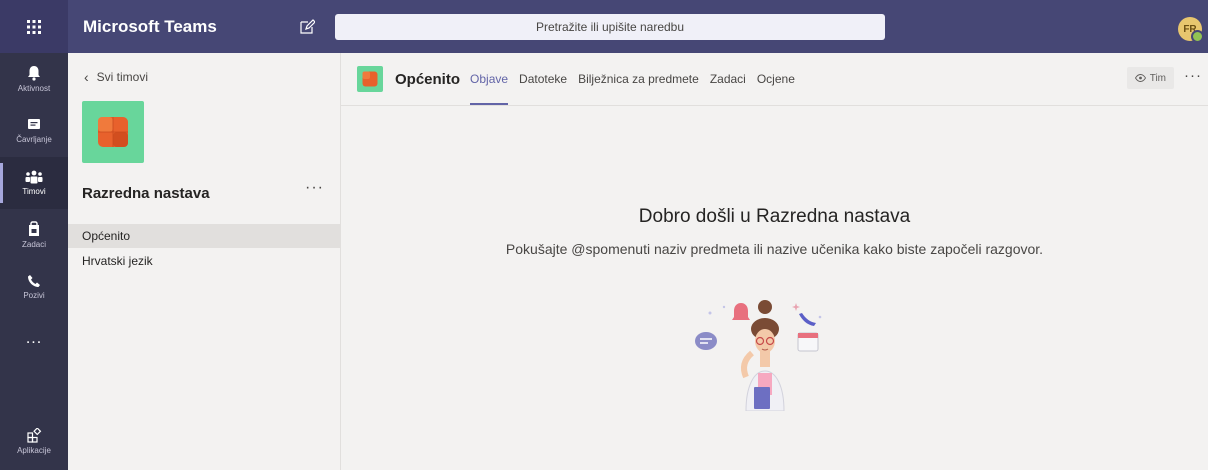 This screenshot has height=470, width=1208. I want to click on new-chat-button, so click(307, 27).